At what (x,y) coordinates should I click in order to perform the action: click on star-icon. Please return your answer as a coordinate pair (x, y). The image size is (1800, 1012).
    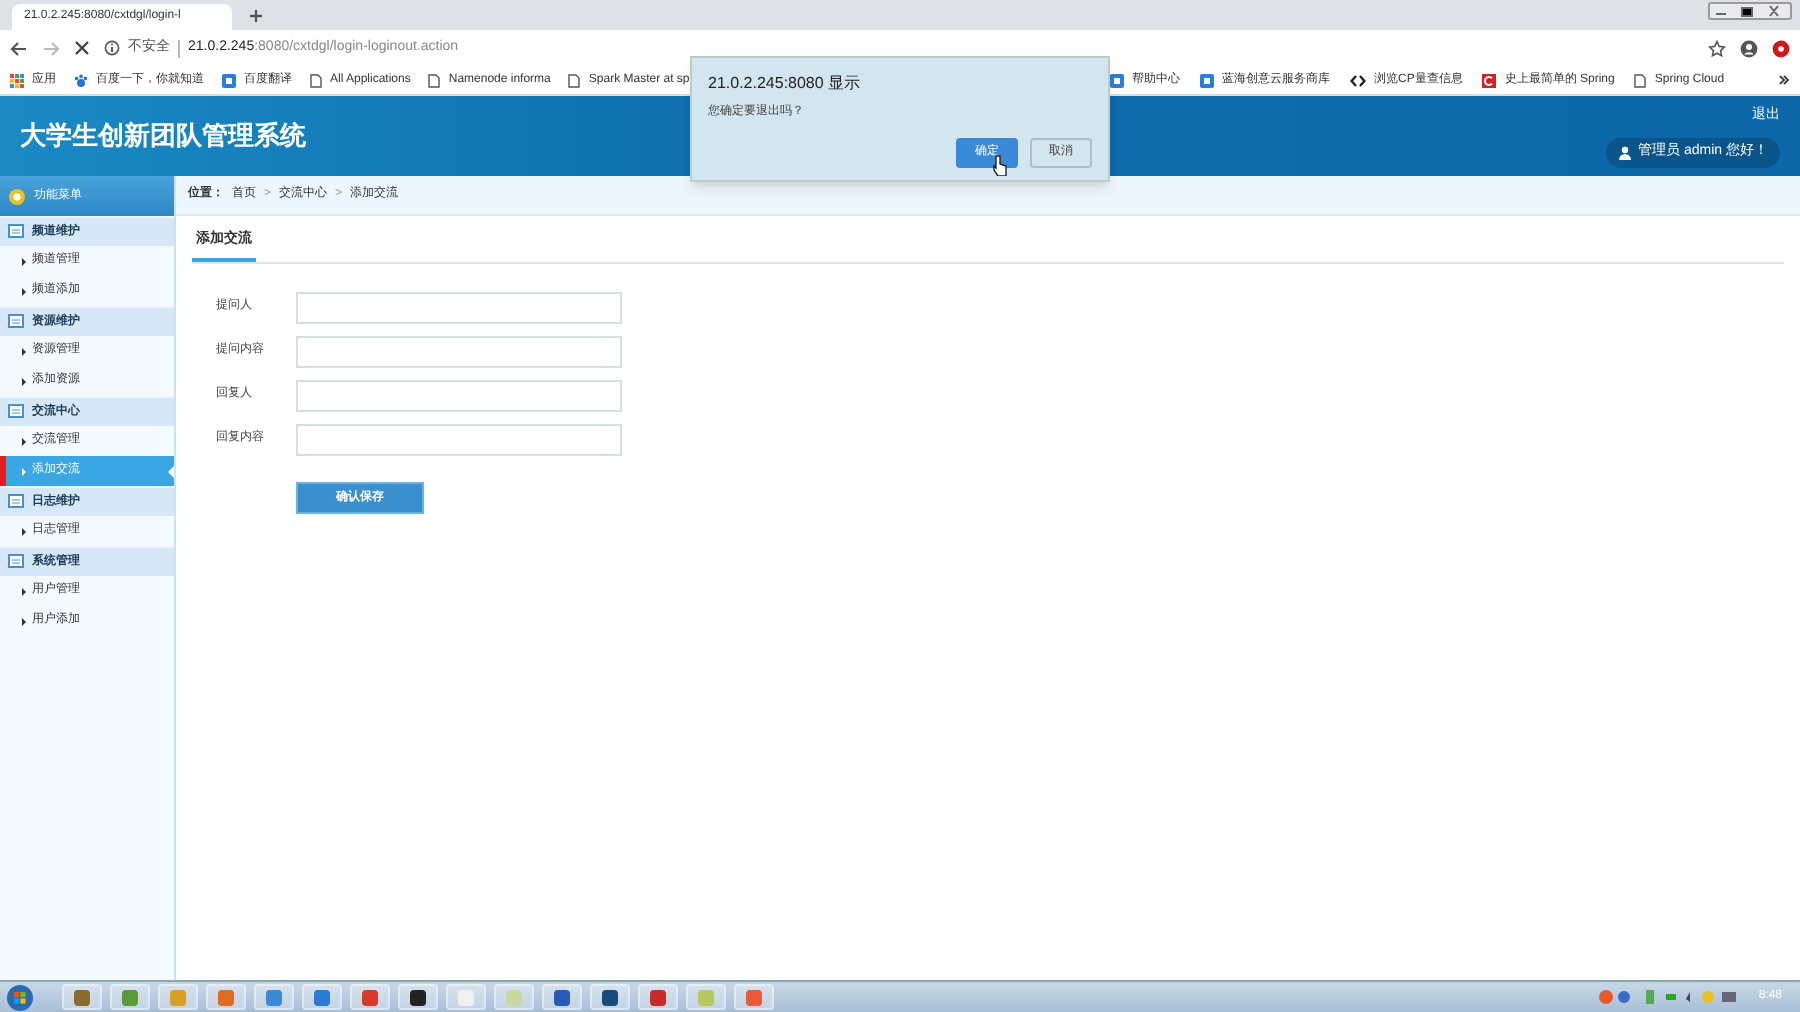
    Looking at the image, I should click on (1717, 48).